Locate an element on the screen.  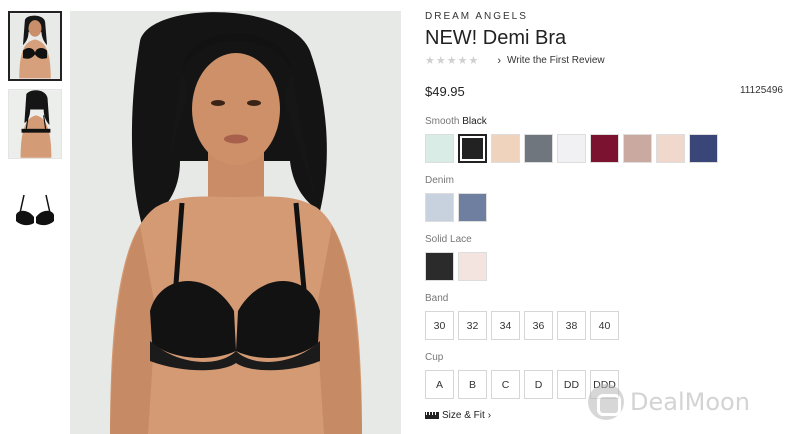
thumbnail-back-image is located at coordinates (35, 124).